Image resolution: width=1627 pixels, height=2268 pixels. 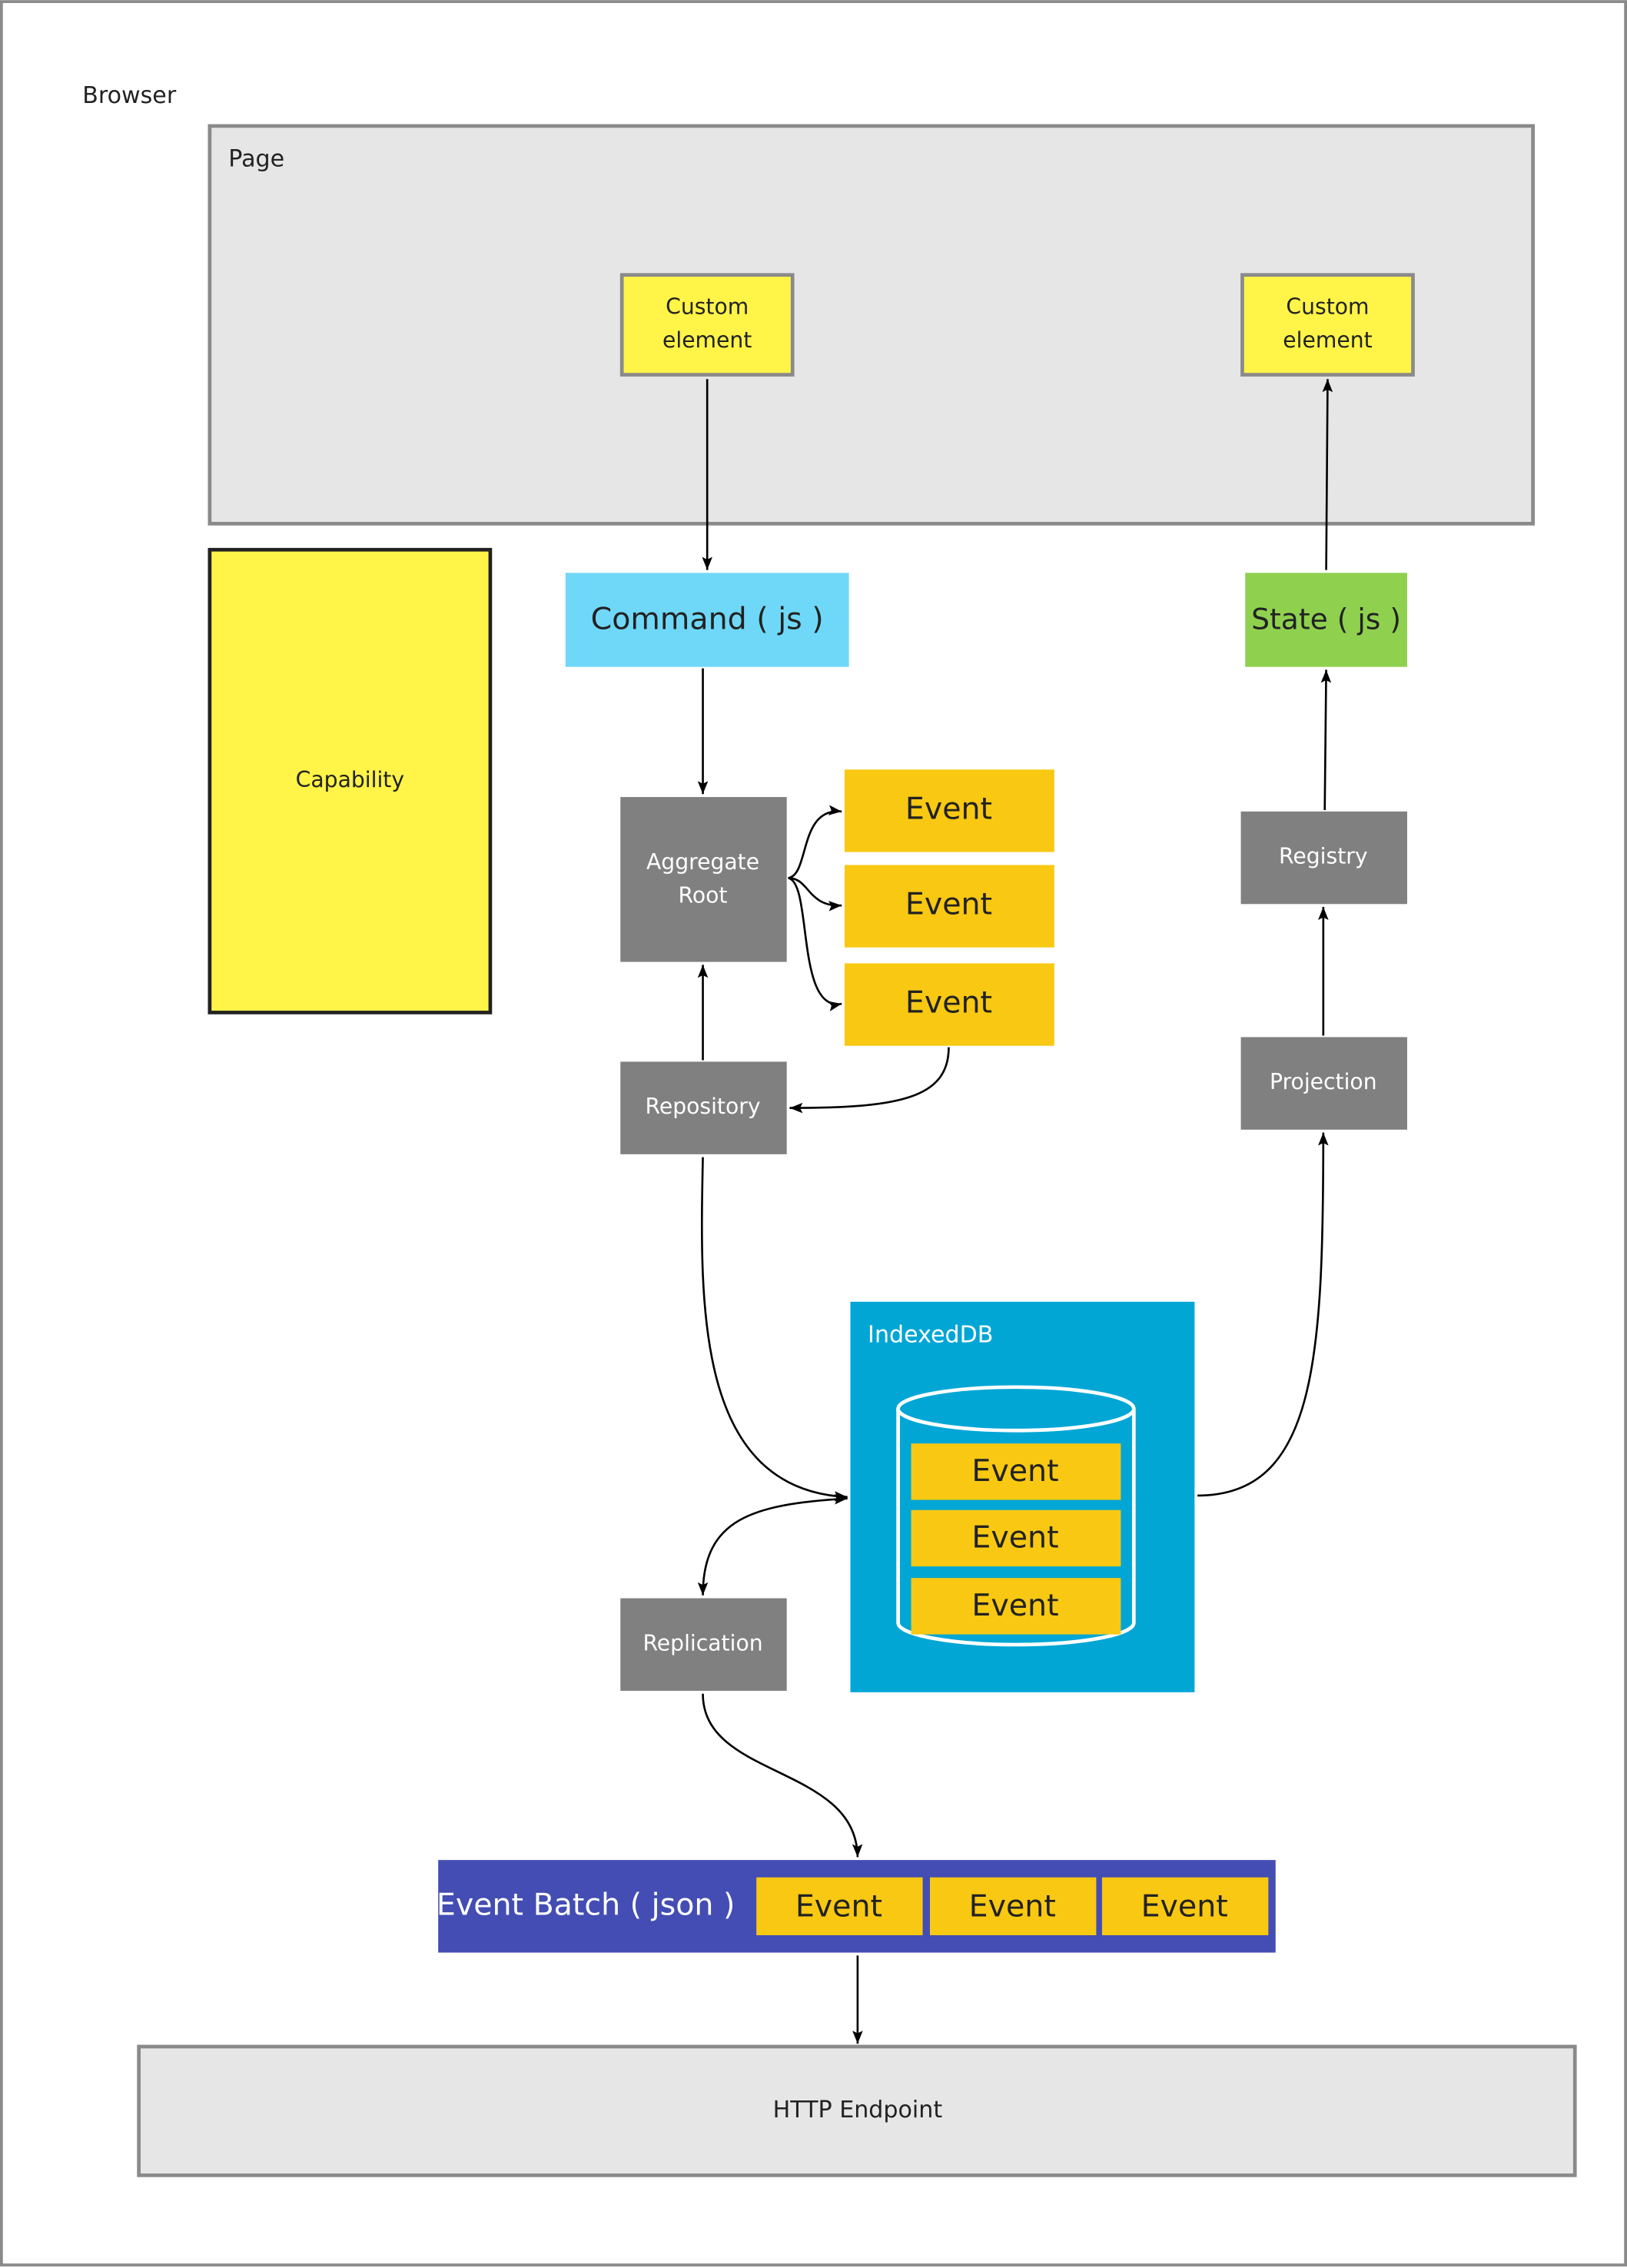 I want to click on capability-box: Capability, so click(x=351, y=780).